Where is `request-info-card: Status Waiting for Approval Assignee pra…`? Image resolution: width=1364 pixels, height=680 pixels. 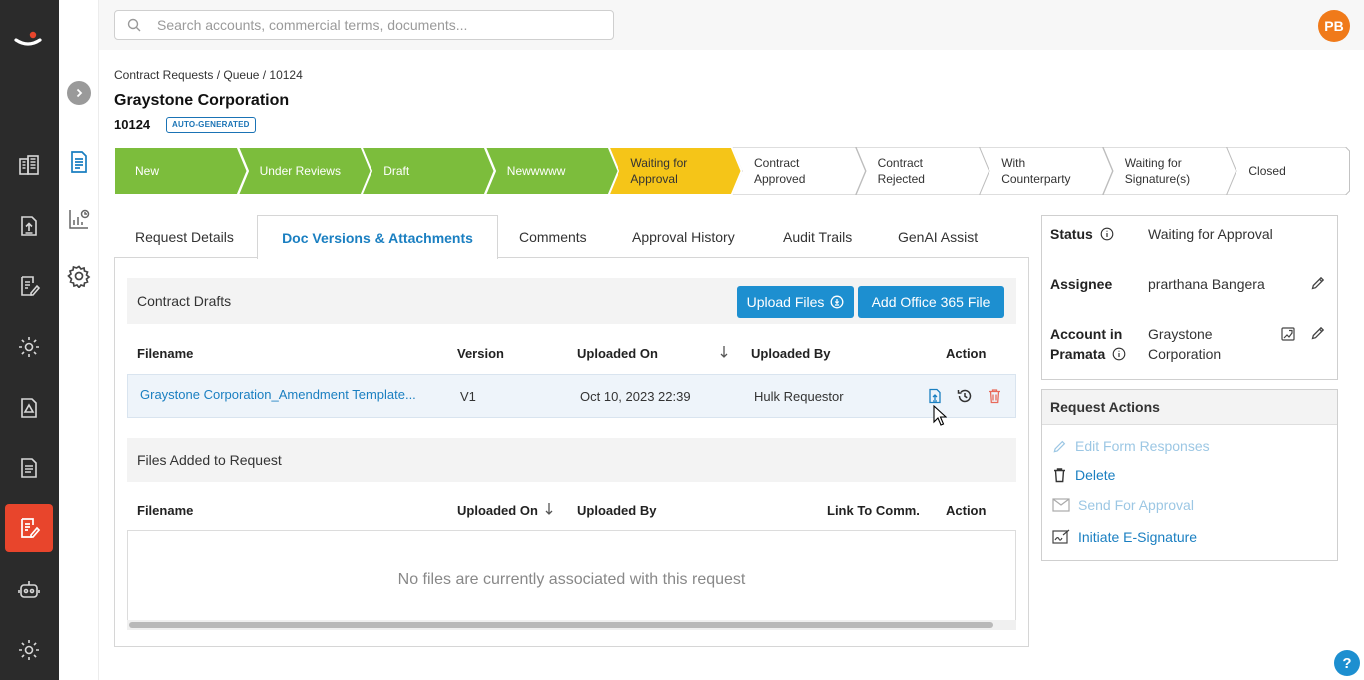
request-info-card: Status Waiting for Approval Assignee pra… is located at coordinates (1189, 297).